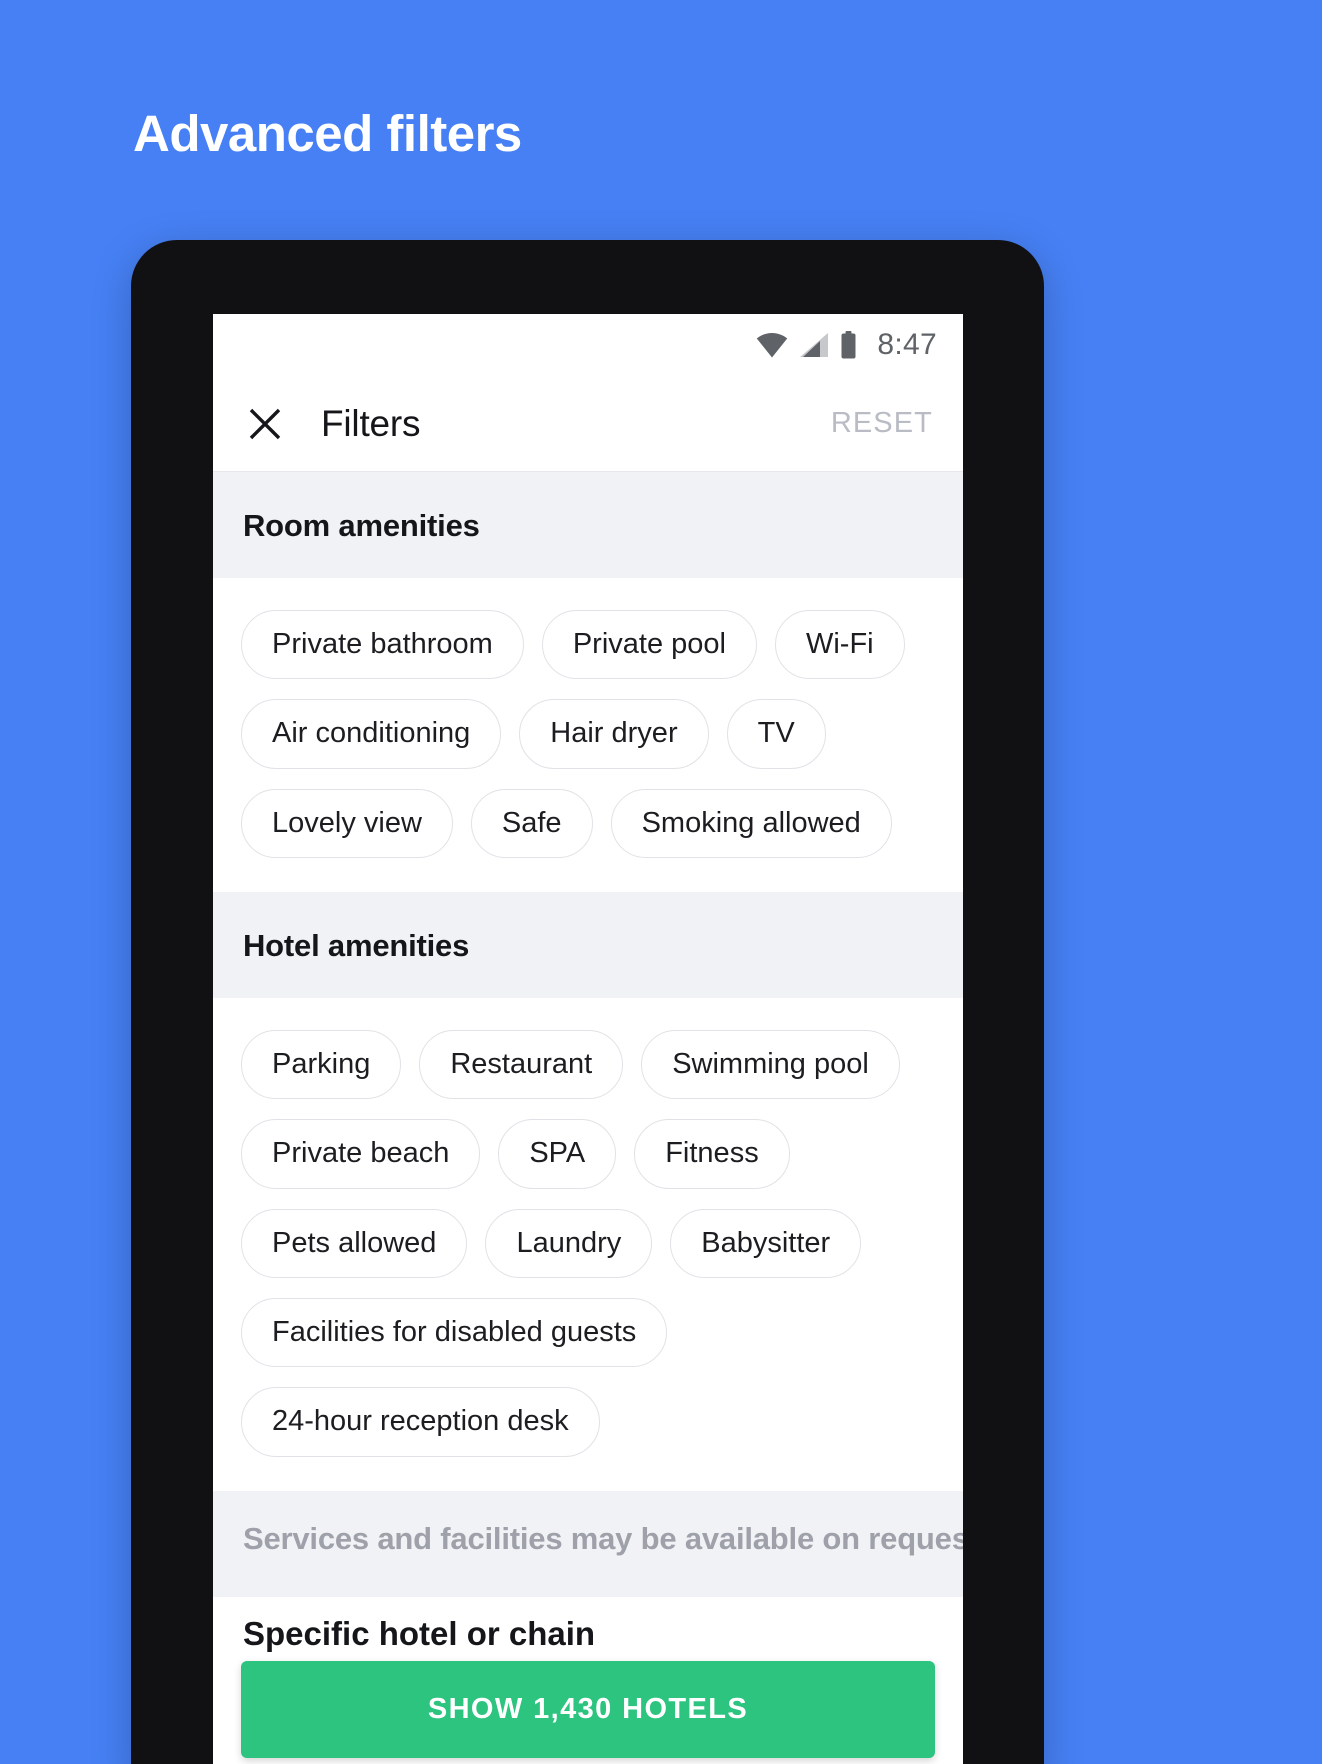  Describe the element at coordinates (382, 645) in the screenshot. I see `filter-chip: Private bathroom` at that location.